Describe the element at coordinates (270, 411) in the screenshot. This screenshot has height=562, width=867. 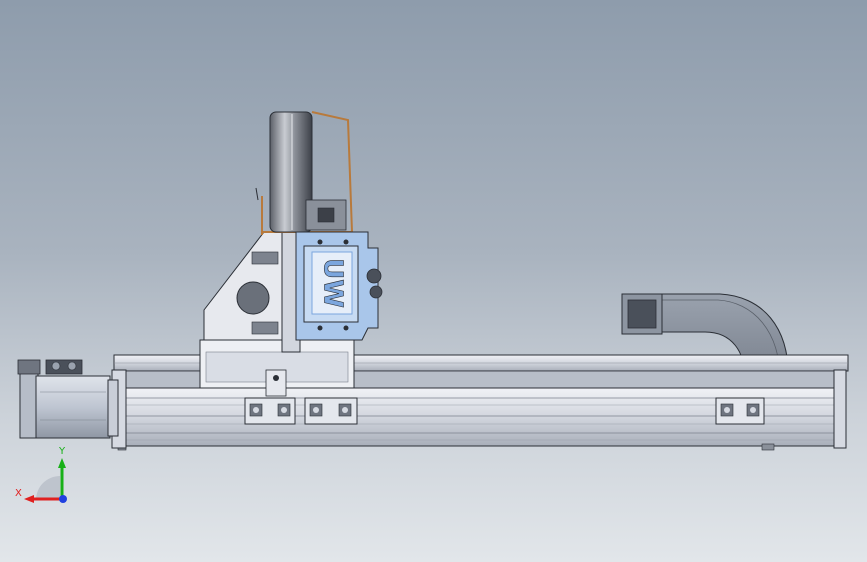
I see `guide-block-left` at that location.